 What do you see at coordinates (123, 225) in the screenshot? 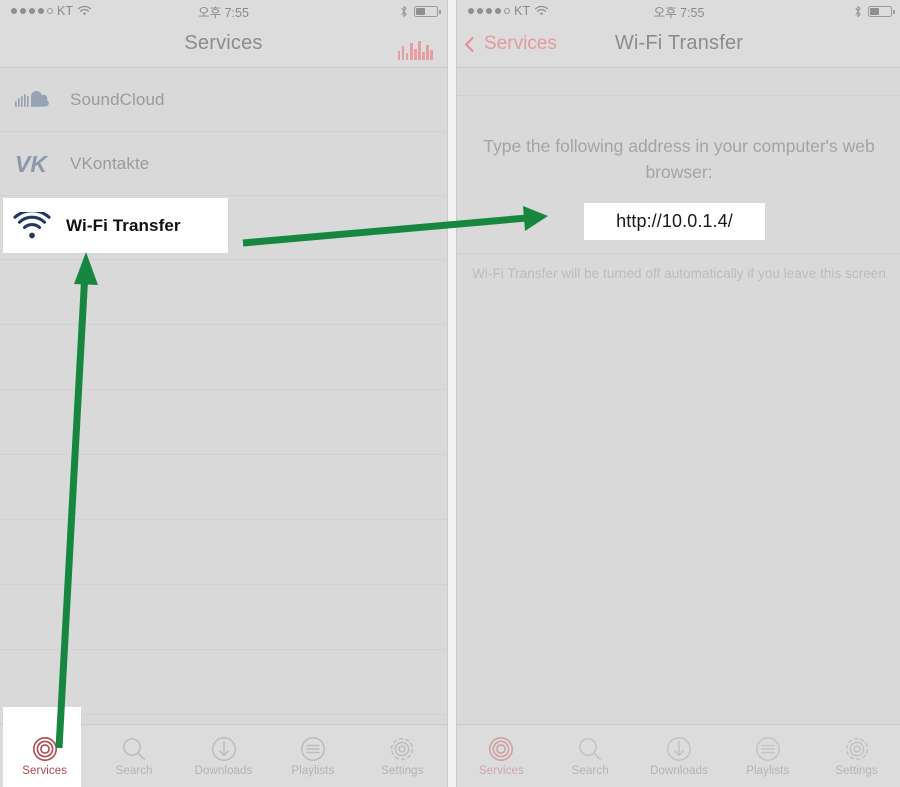
I see `highlighted-row-label: Wi-Fi Transfer` at bounding box center [123, 225].